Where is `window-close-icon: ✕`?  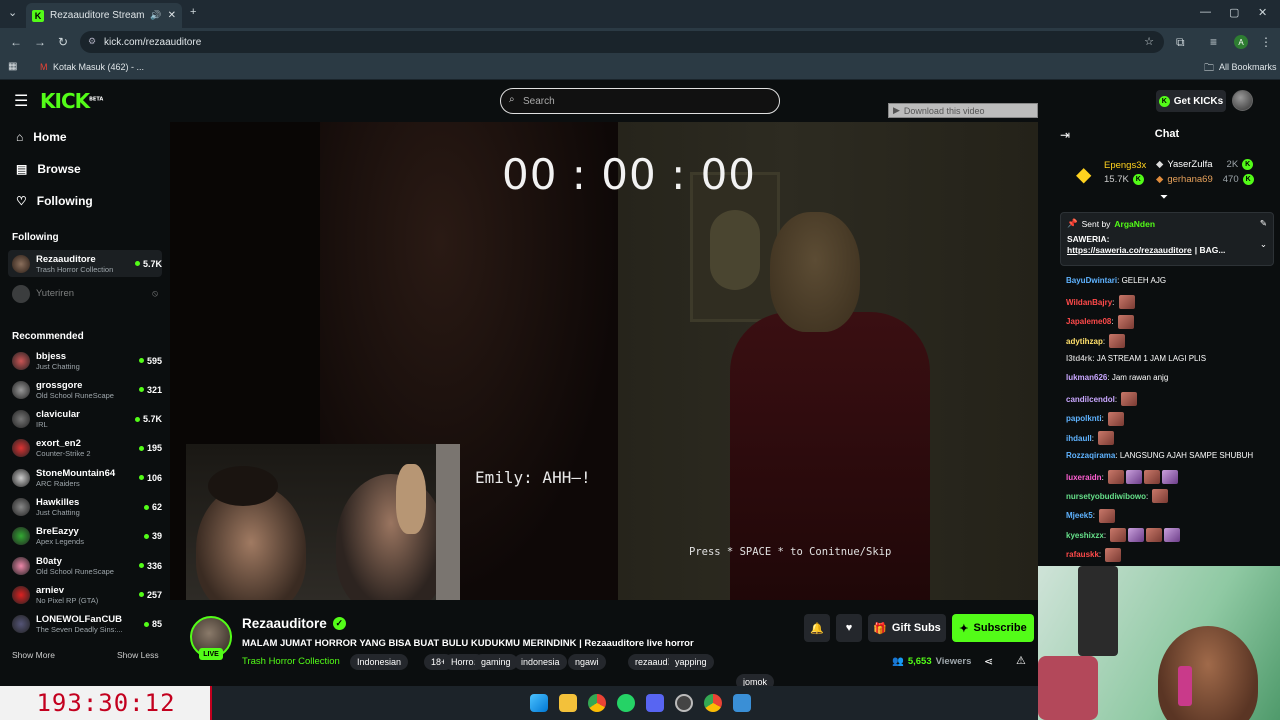
window-close-icon: ✕ is located at coordinates (1262, 12).